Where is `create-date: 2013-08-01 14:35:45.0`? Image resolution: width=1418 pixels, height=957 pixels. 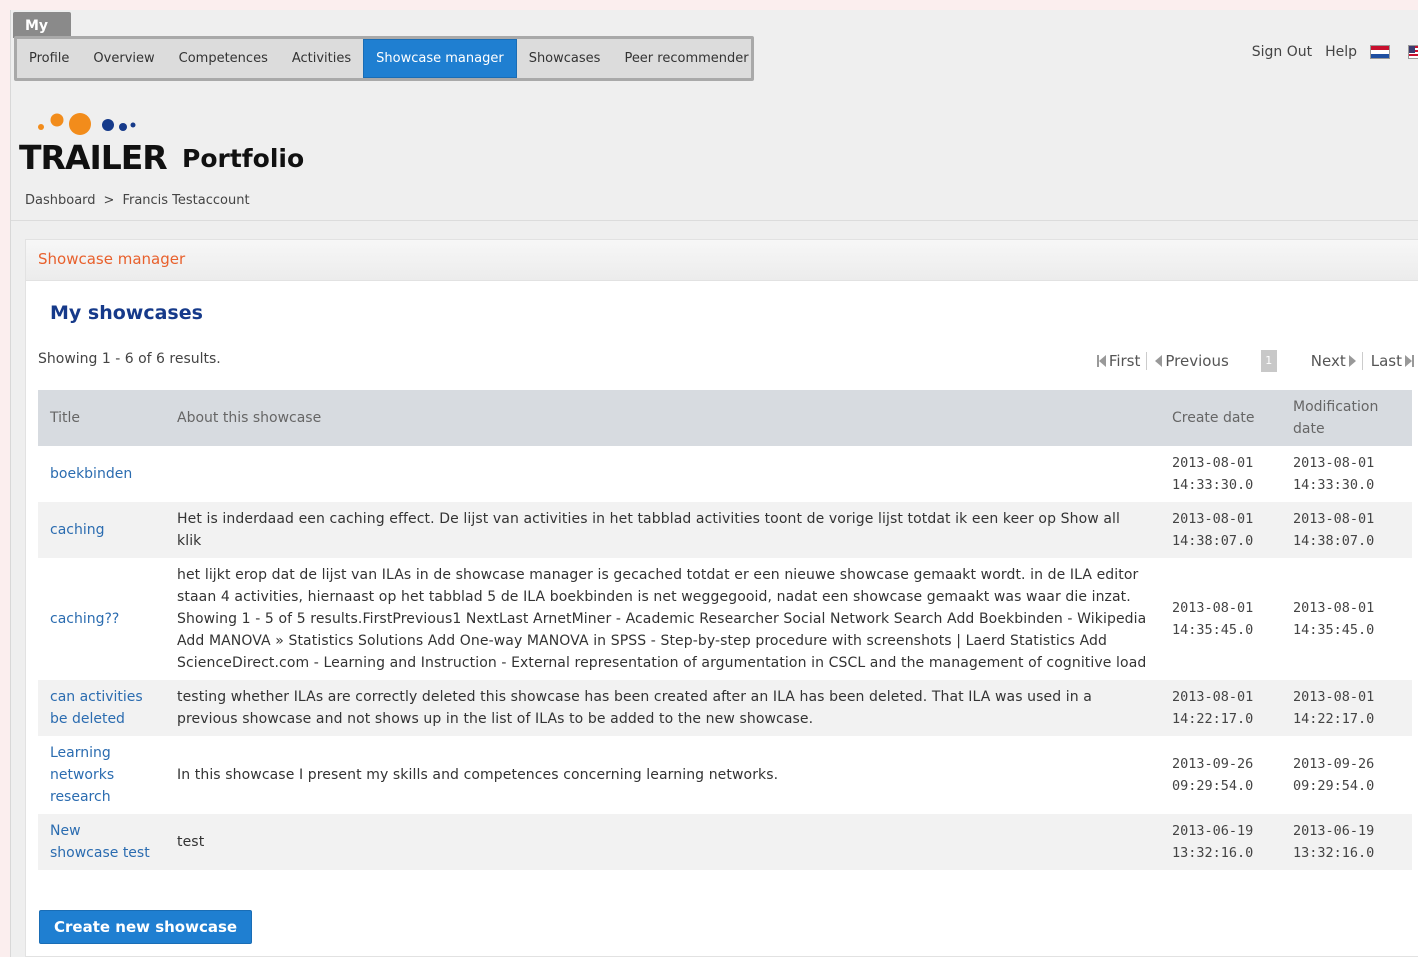
create-date: 2013-08-01 14:35:45.0 is located at coordinates (1213, 619).